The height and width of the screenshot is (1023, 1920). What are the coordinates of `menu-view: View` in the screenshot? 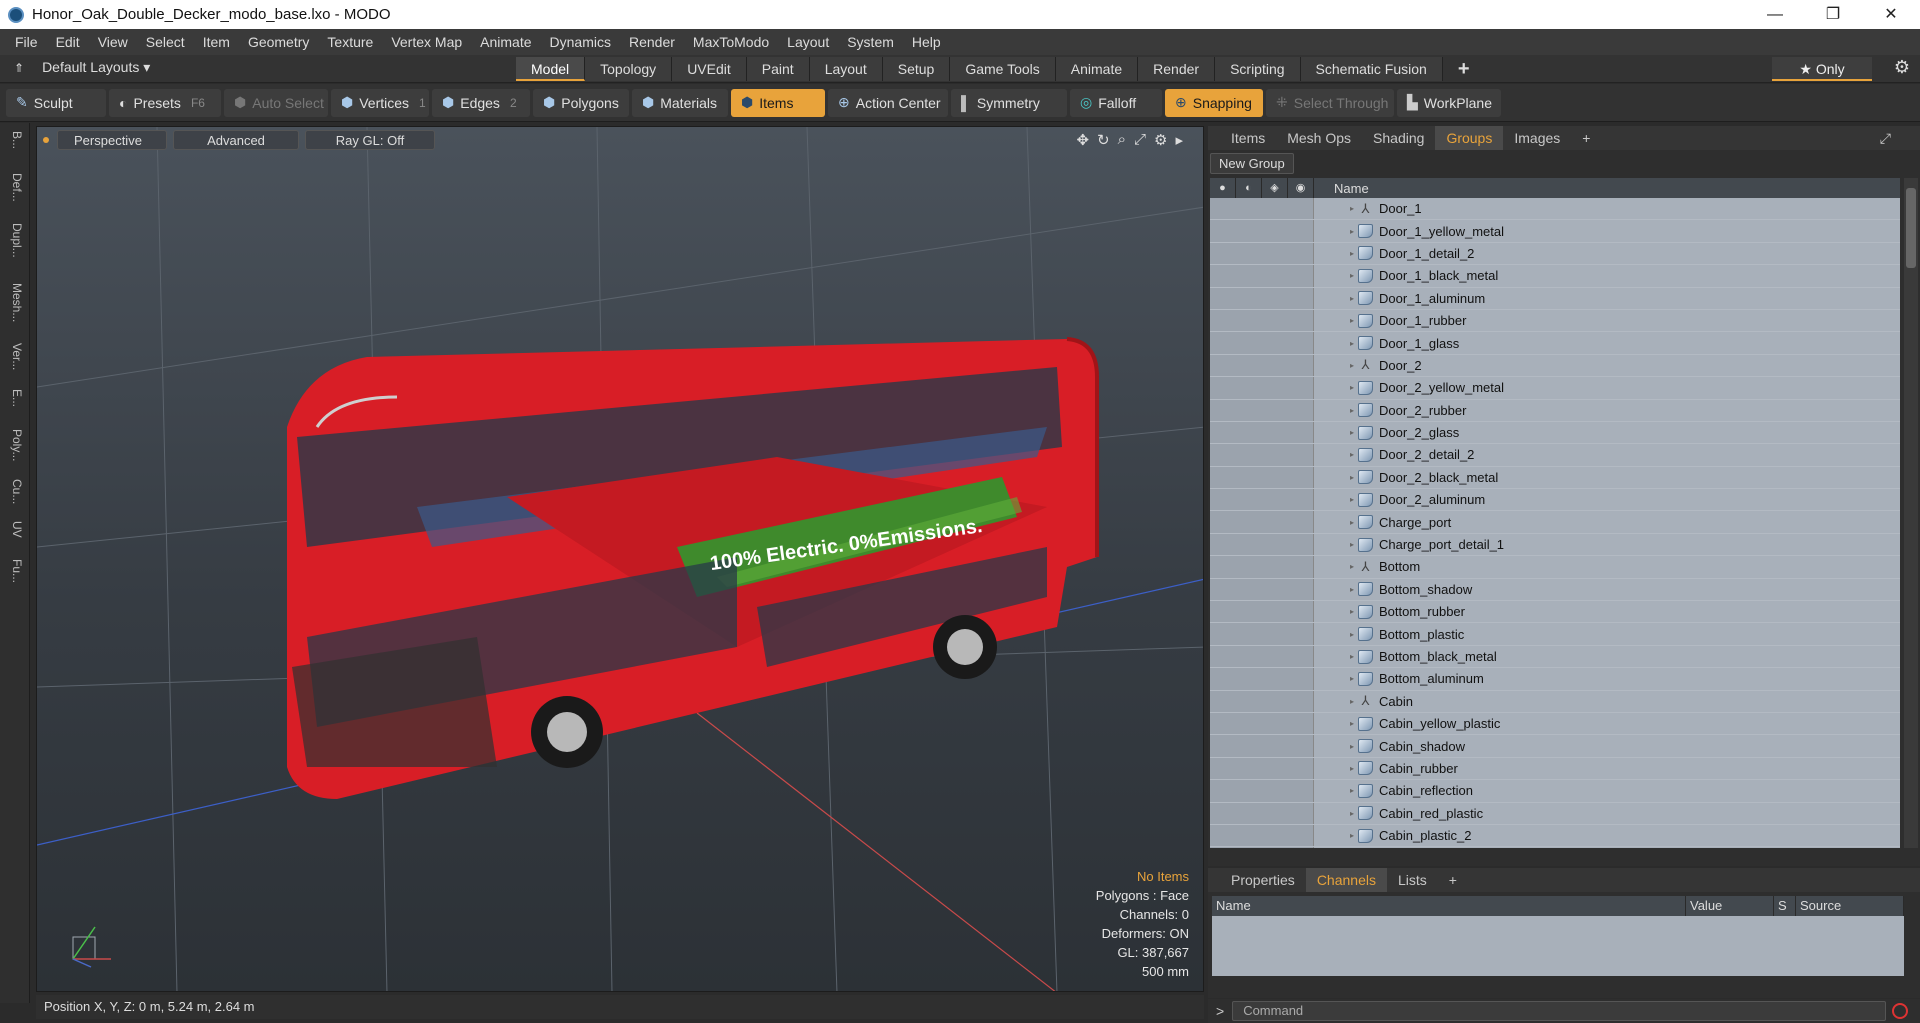 It's located at (113, 42).